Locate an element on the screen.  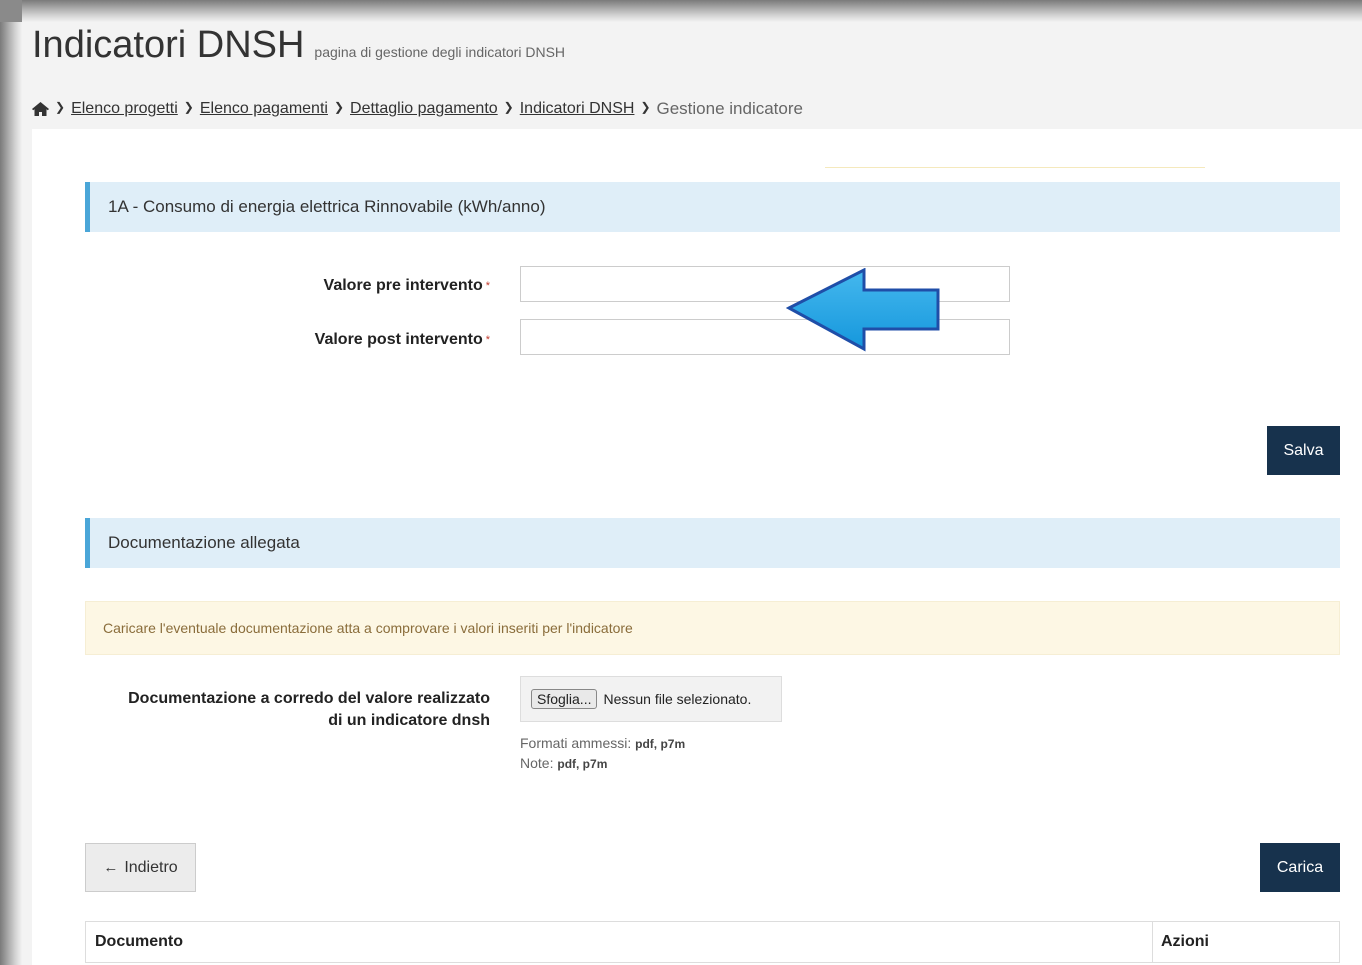
file-status: Nessun file selezionato. is located at coordinates (677, 699).